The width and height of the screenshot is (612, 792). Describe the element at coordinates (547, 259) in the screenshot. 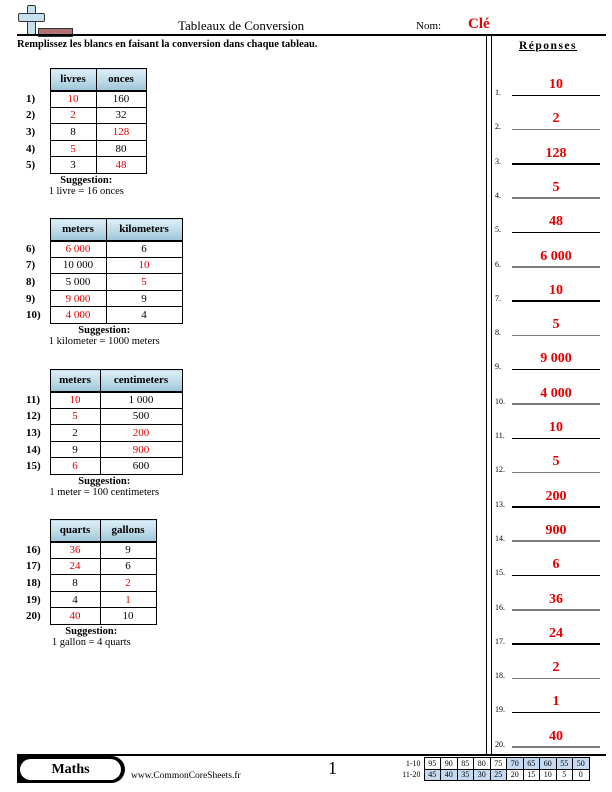

I see `answer-line: 6. 6 000` at that location.